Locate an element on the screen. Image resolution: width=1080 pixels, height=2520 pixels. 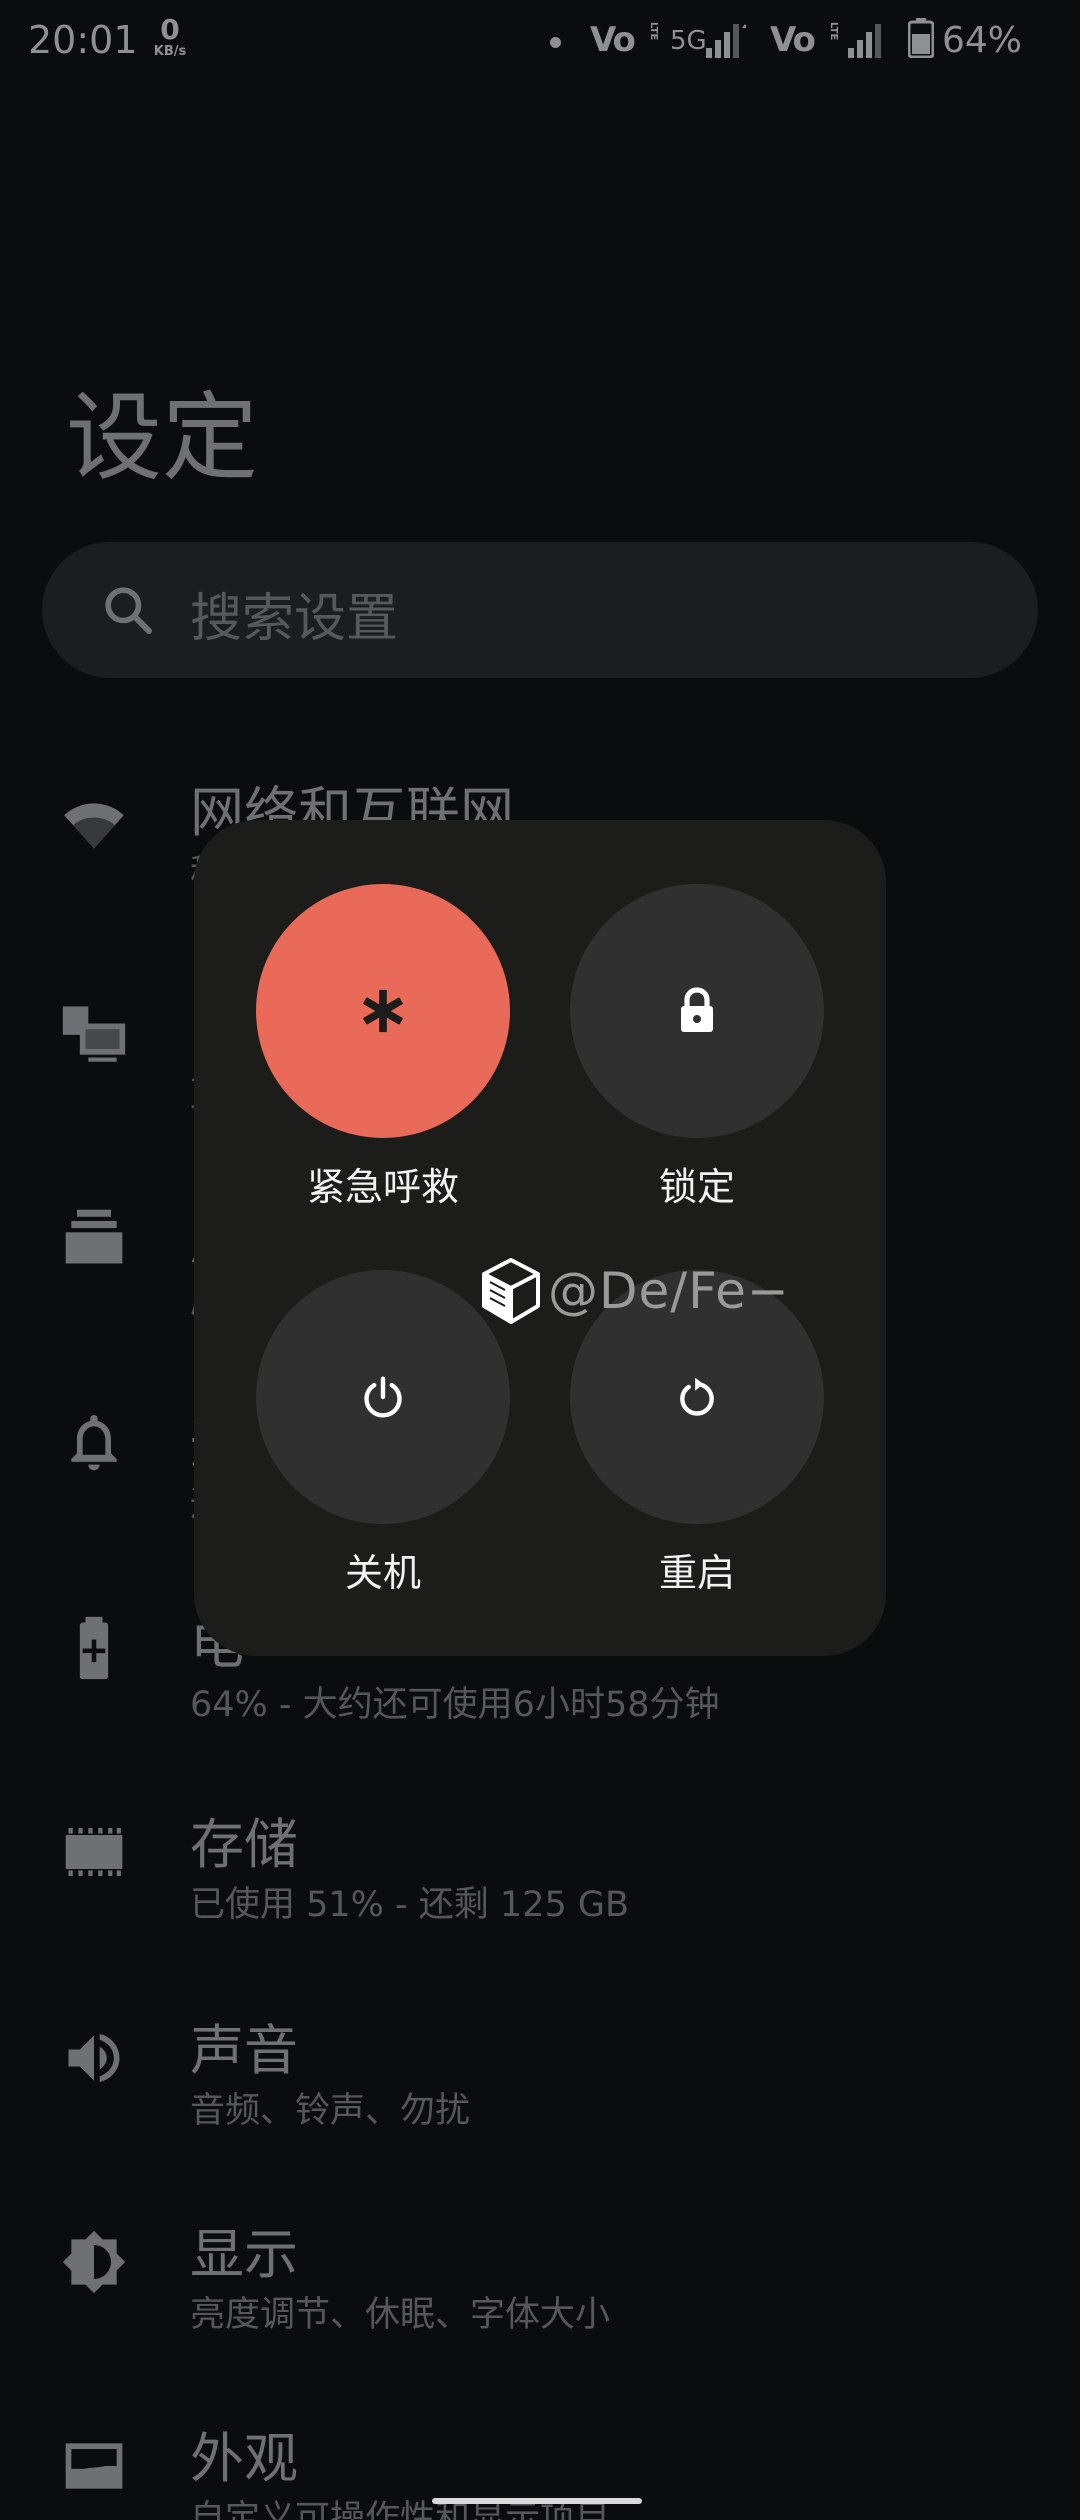
network-speed: 0 KB/s is located at coordinates (170, 36).